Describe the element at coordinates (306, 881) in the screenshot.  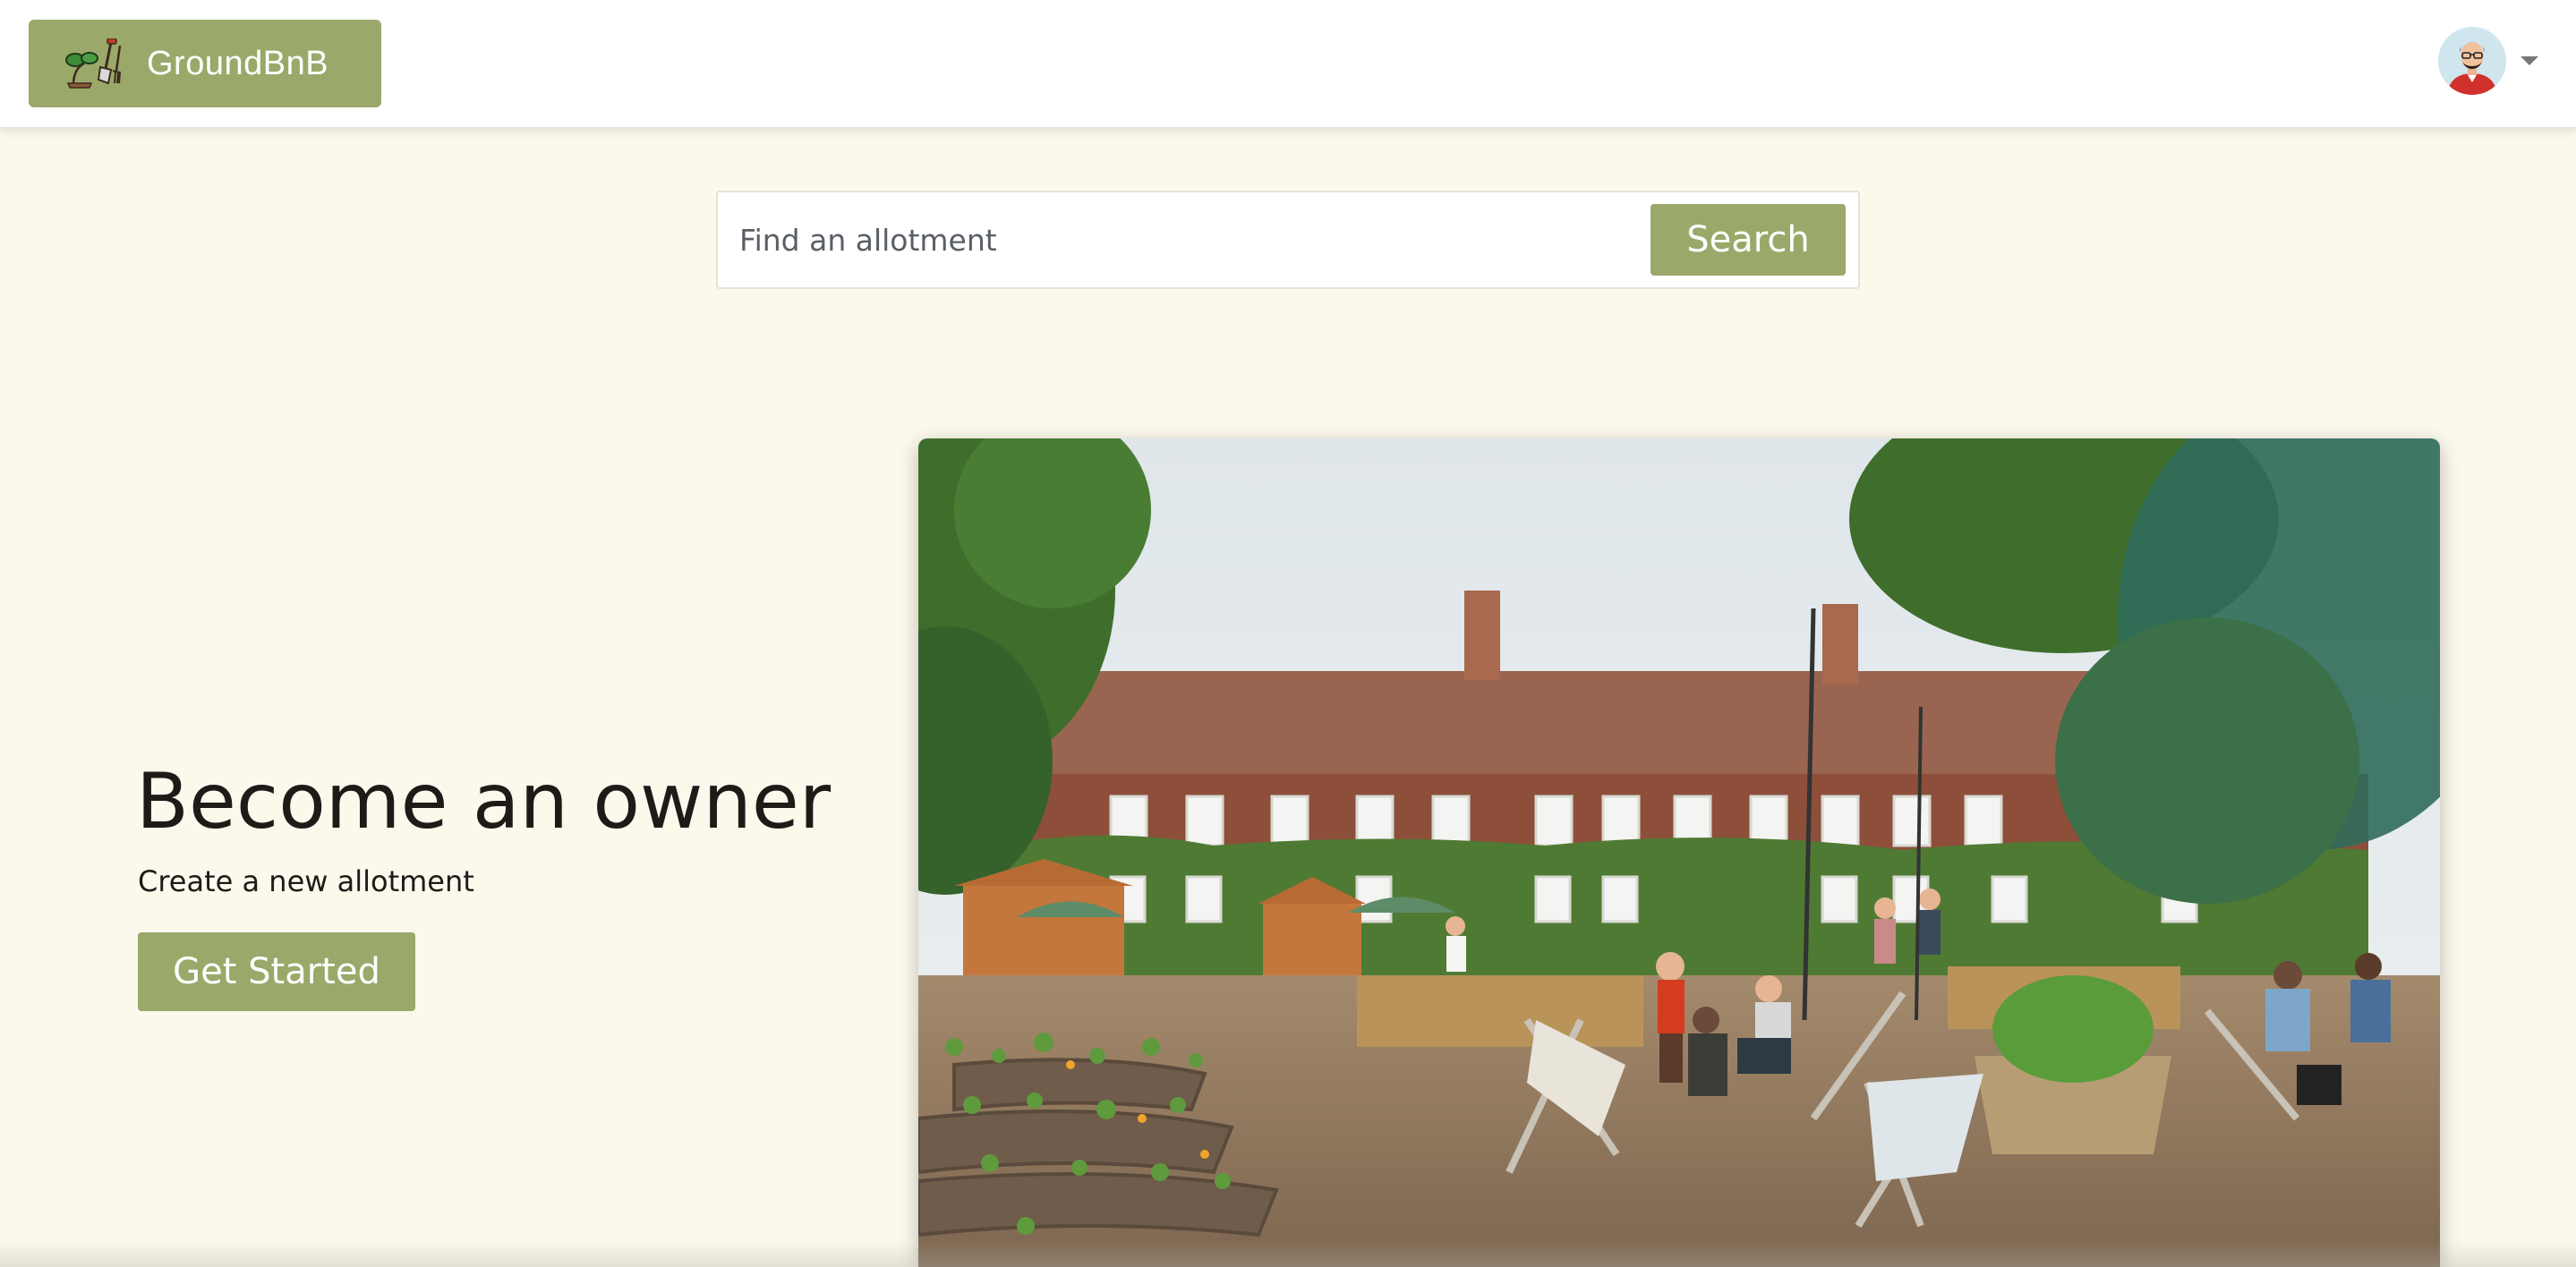
I see `hero-subtitle: Create a new allotment` at that location.